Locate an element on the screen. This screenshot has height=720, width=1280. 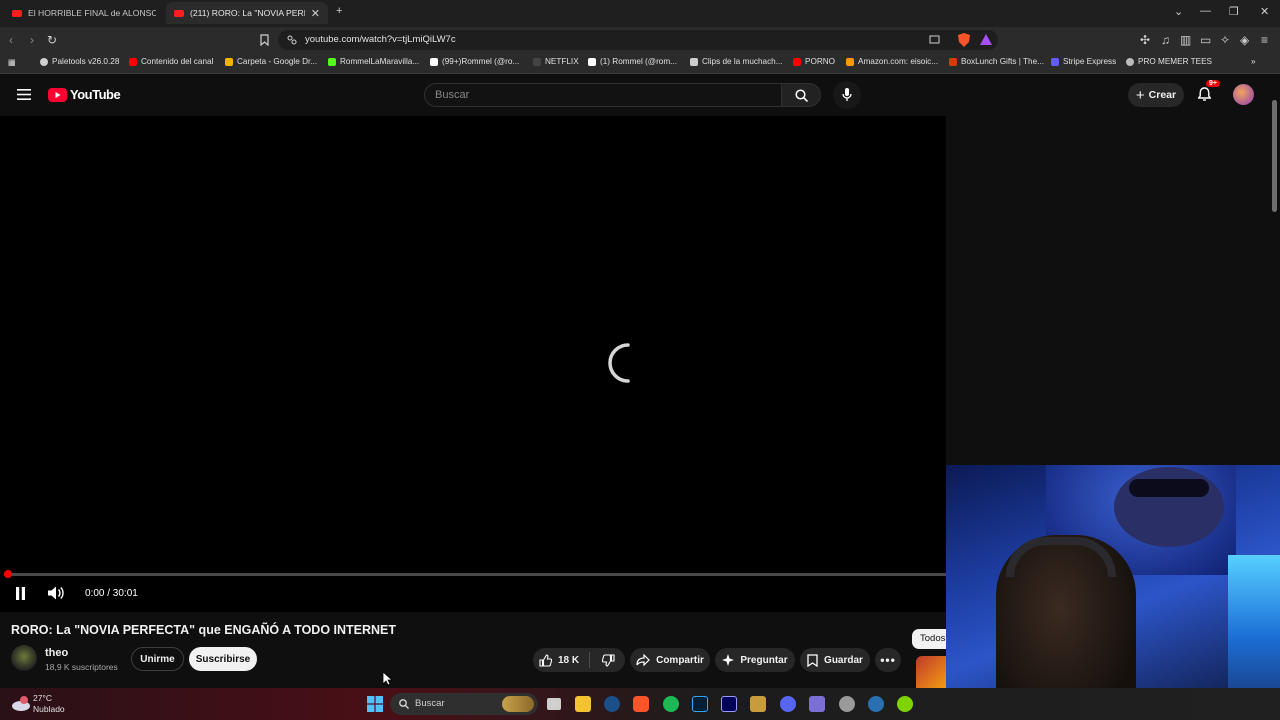
spotify-icon is located at coordinates (671, 704).